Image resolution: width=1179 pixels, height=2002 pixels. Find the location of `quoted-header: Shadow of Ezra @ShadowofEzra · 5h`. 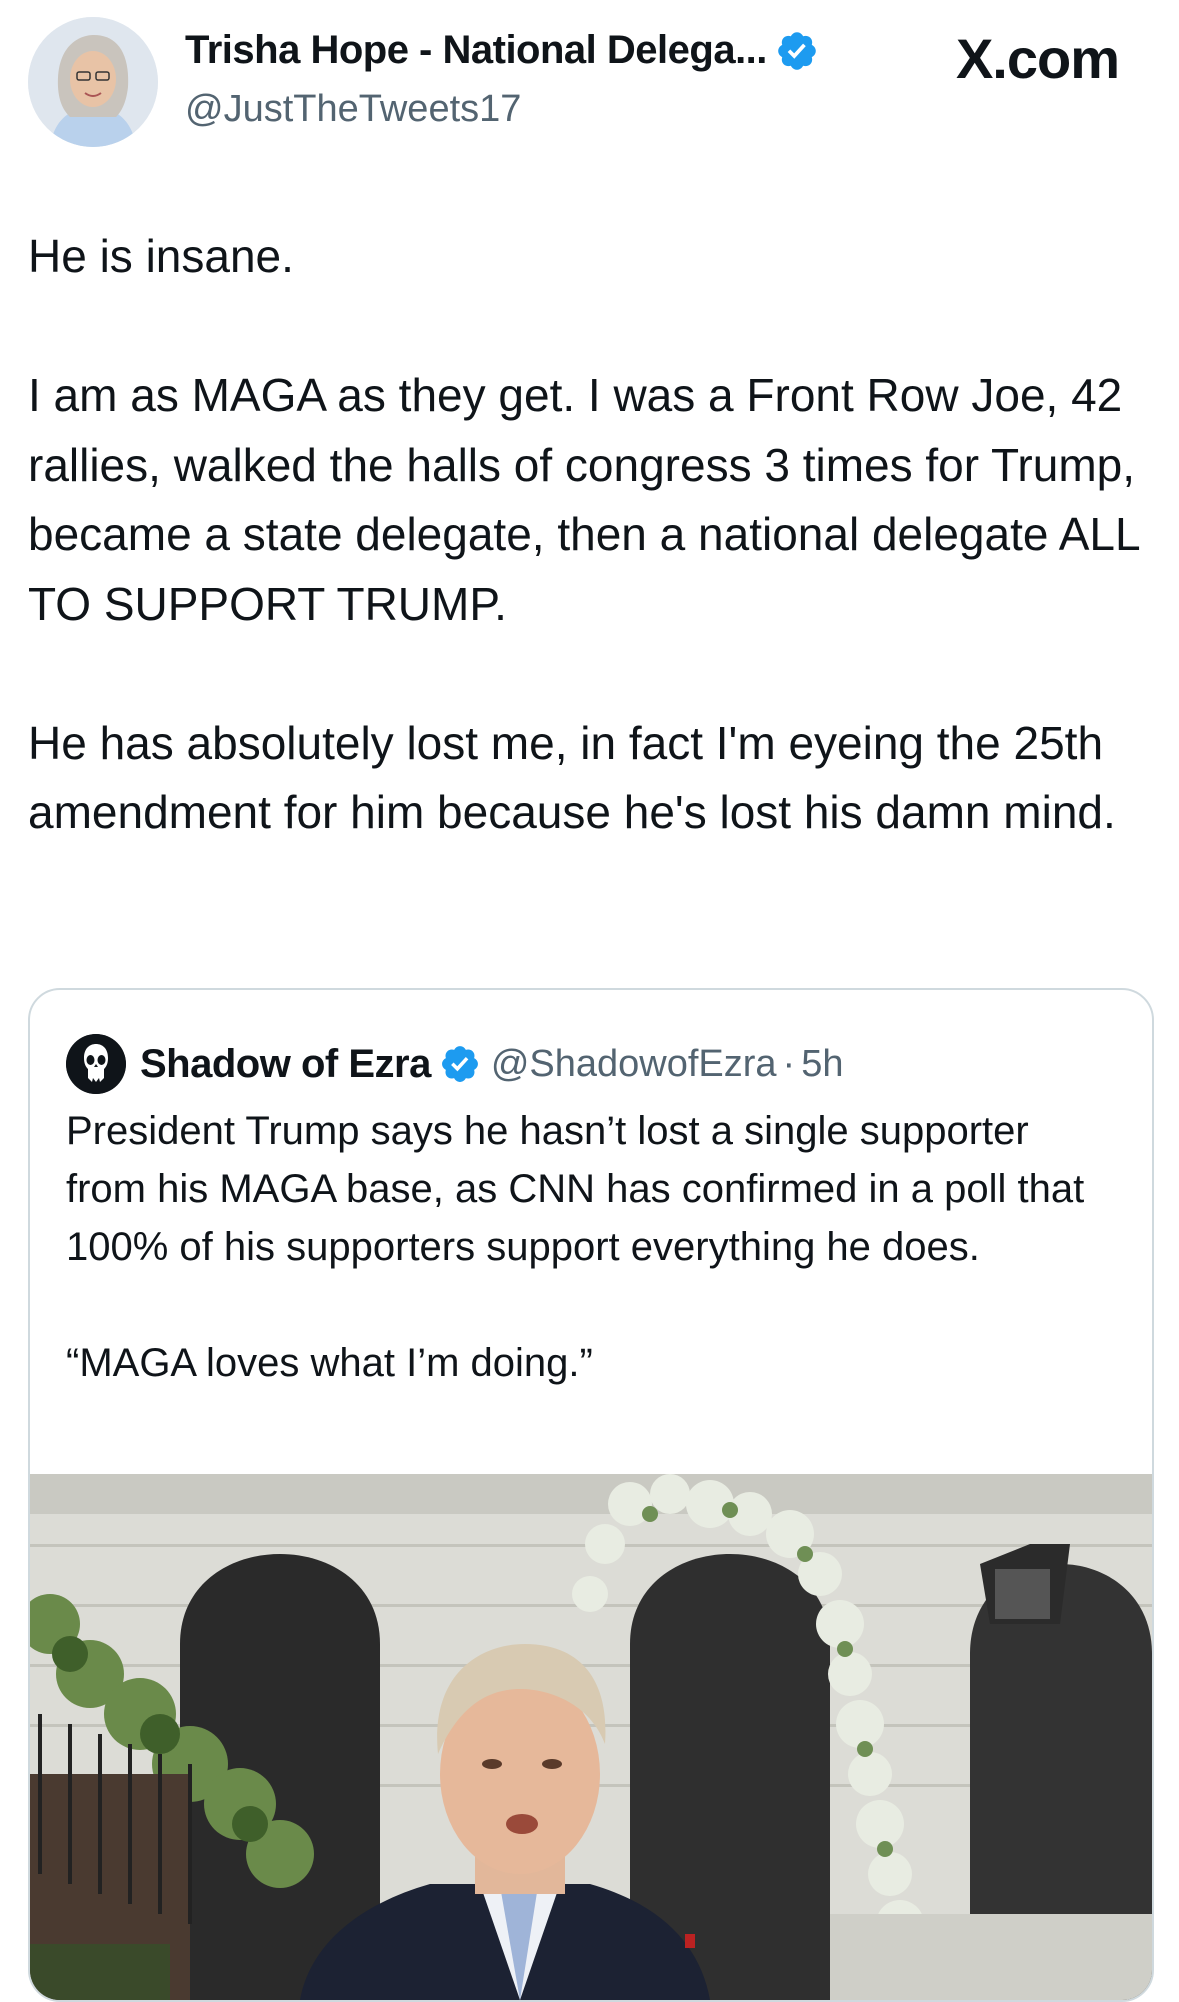

quoted-header: Shadow of Ezra @ShadowofEzra · 5h is located at coordinates (454, 1064).